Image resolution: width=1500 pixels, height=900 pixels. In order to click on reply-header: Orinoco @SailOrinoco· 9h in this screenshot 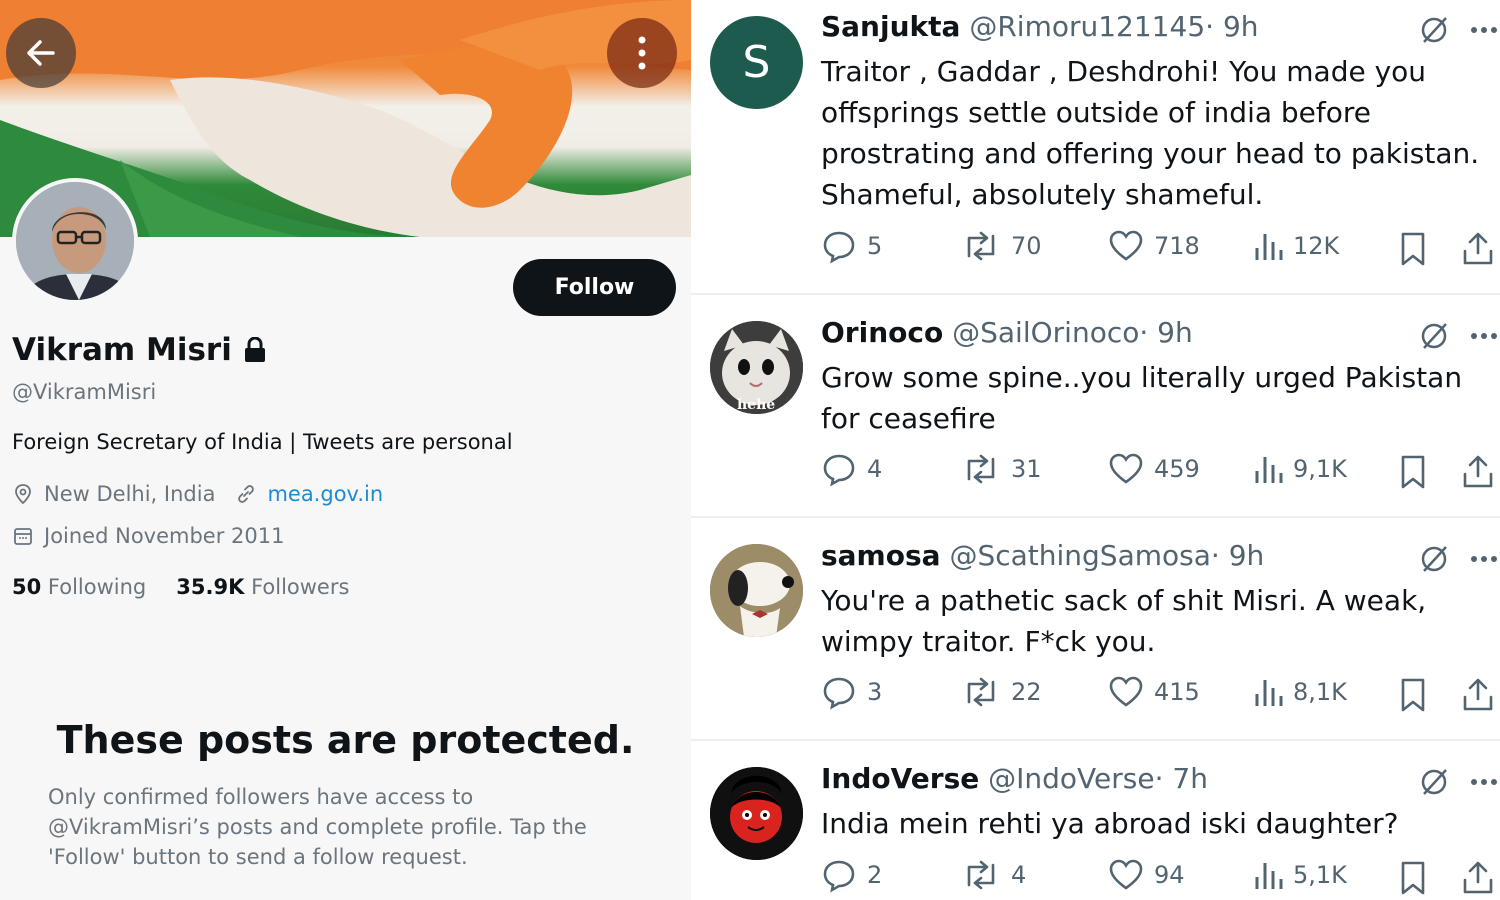, I will do `click(1007, 332)`.